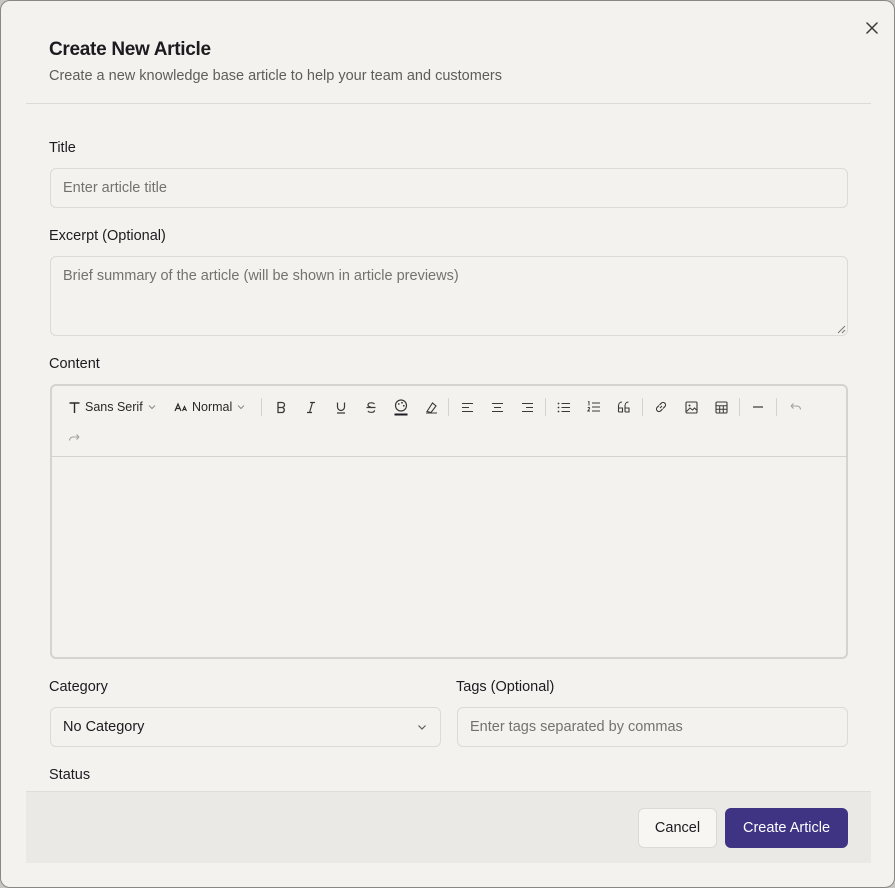  I want to click on tags-label: Tags (Optional), so click(505, 687).